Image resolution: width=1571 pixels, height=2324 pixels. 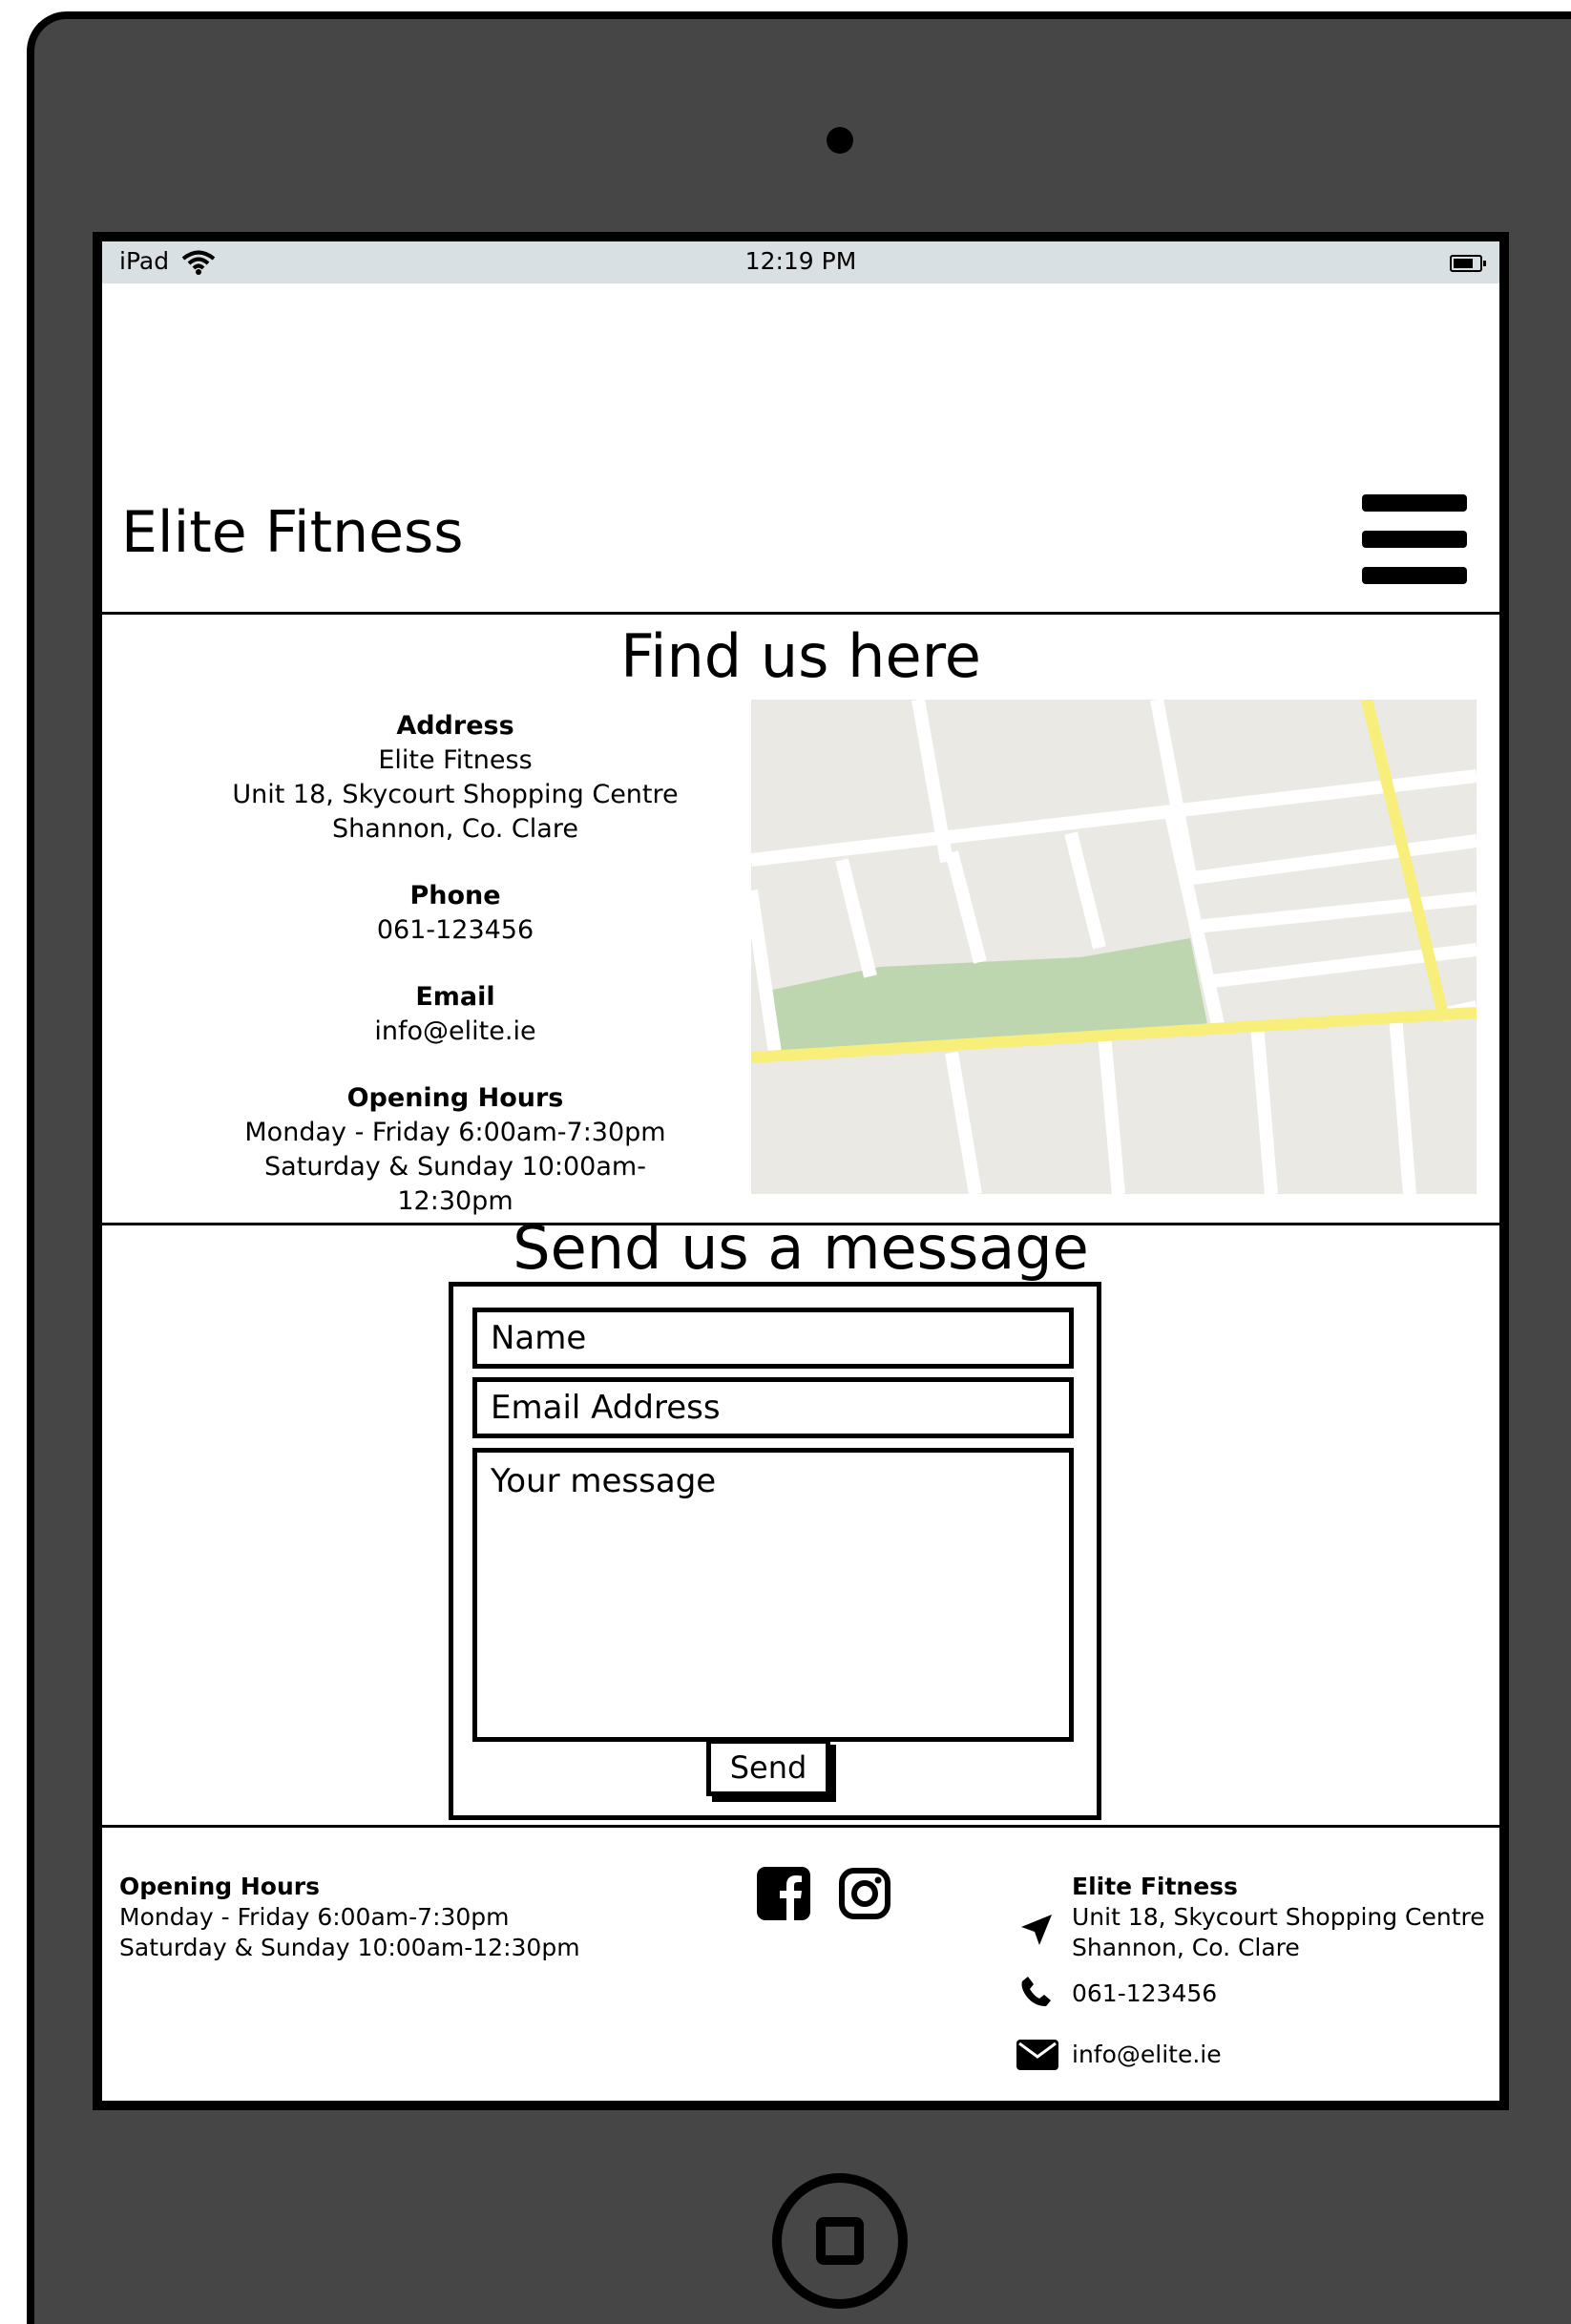 What do you see at coordinates (455, 726) in the screenshot?
I see `address-label: Address` at bounding box center [455, 726].